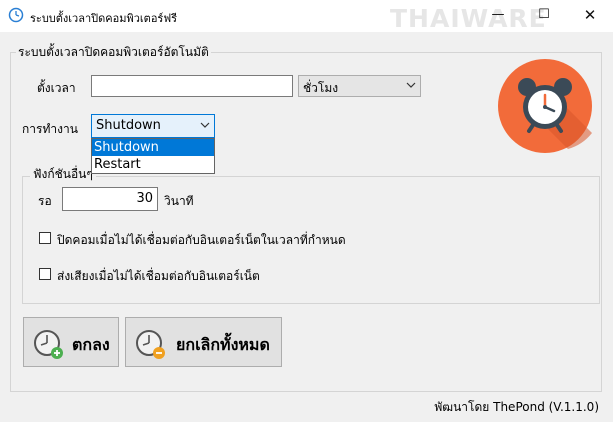 The width and height of the screenshot is (613, 422). What do you see at coordinates (153, 164) in the screenshot?
I see `option-restart: Restart` at bounding box center [153, 164].